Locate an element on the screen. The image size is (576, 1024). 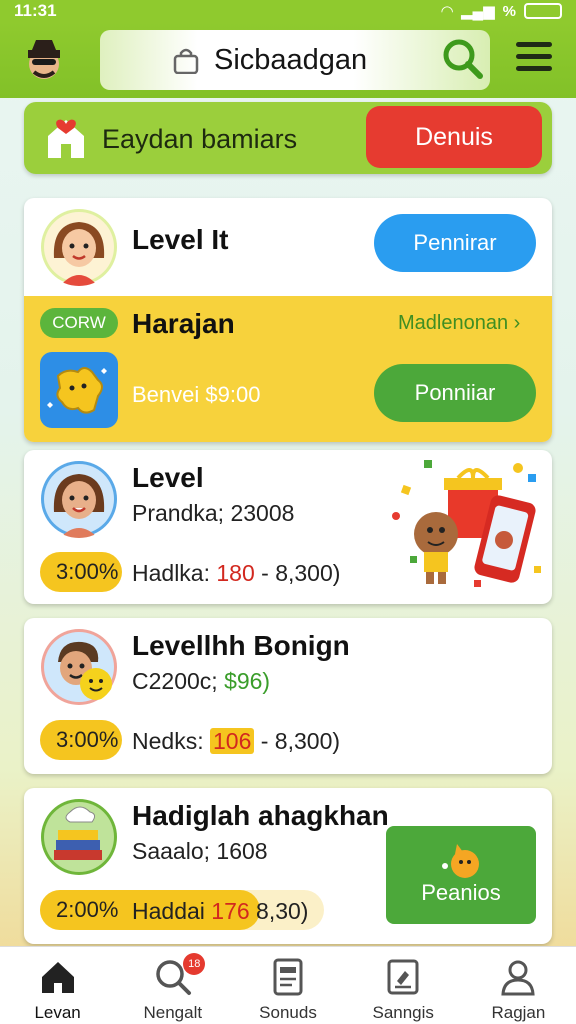
girl-avatar-icon is located at coordinates (79, 247).